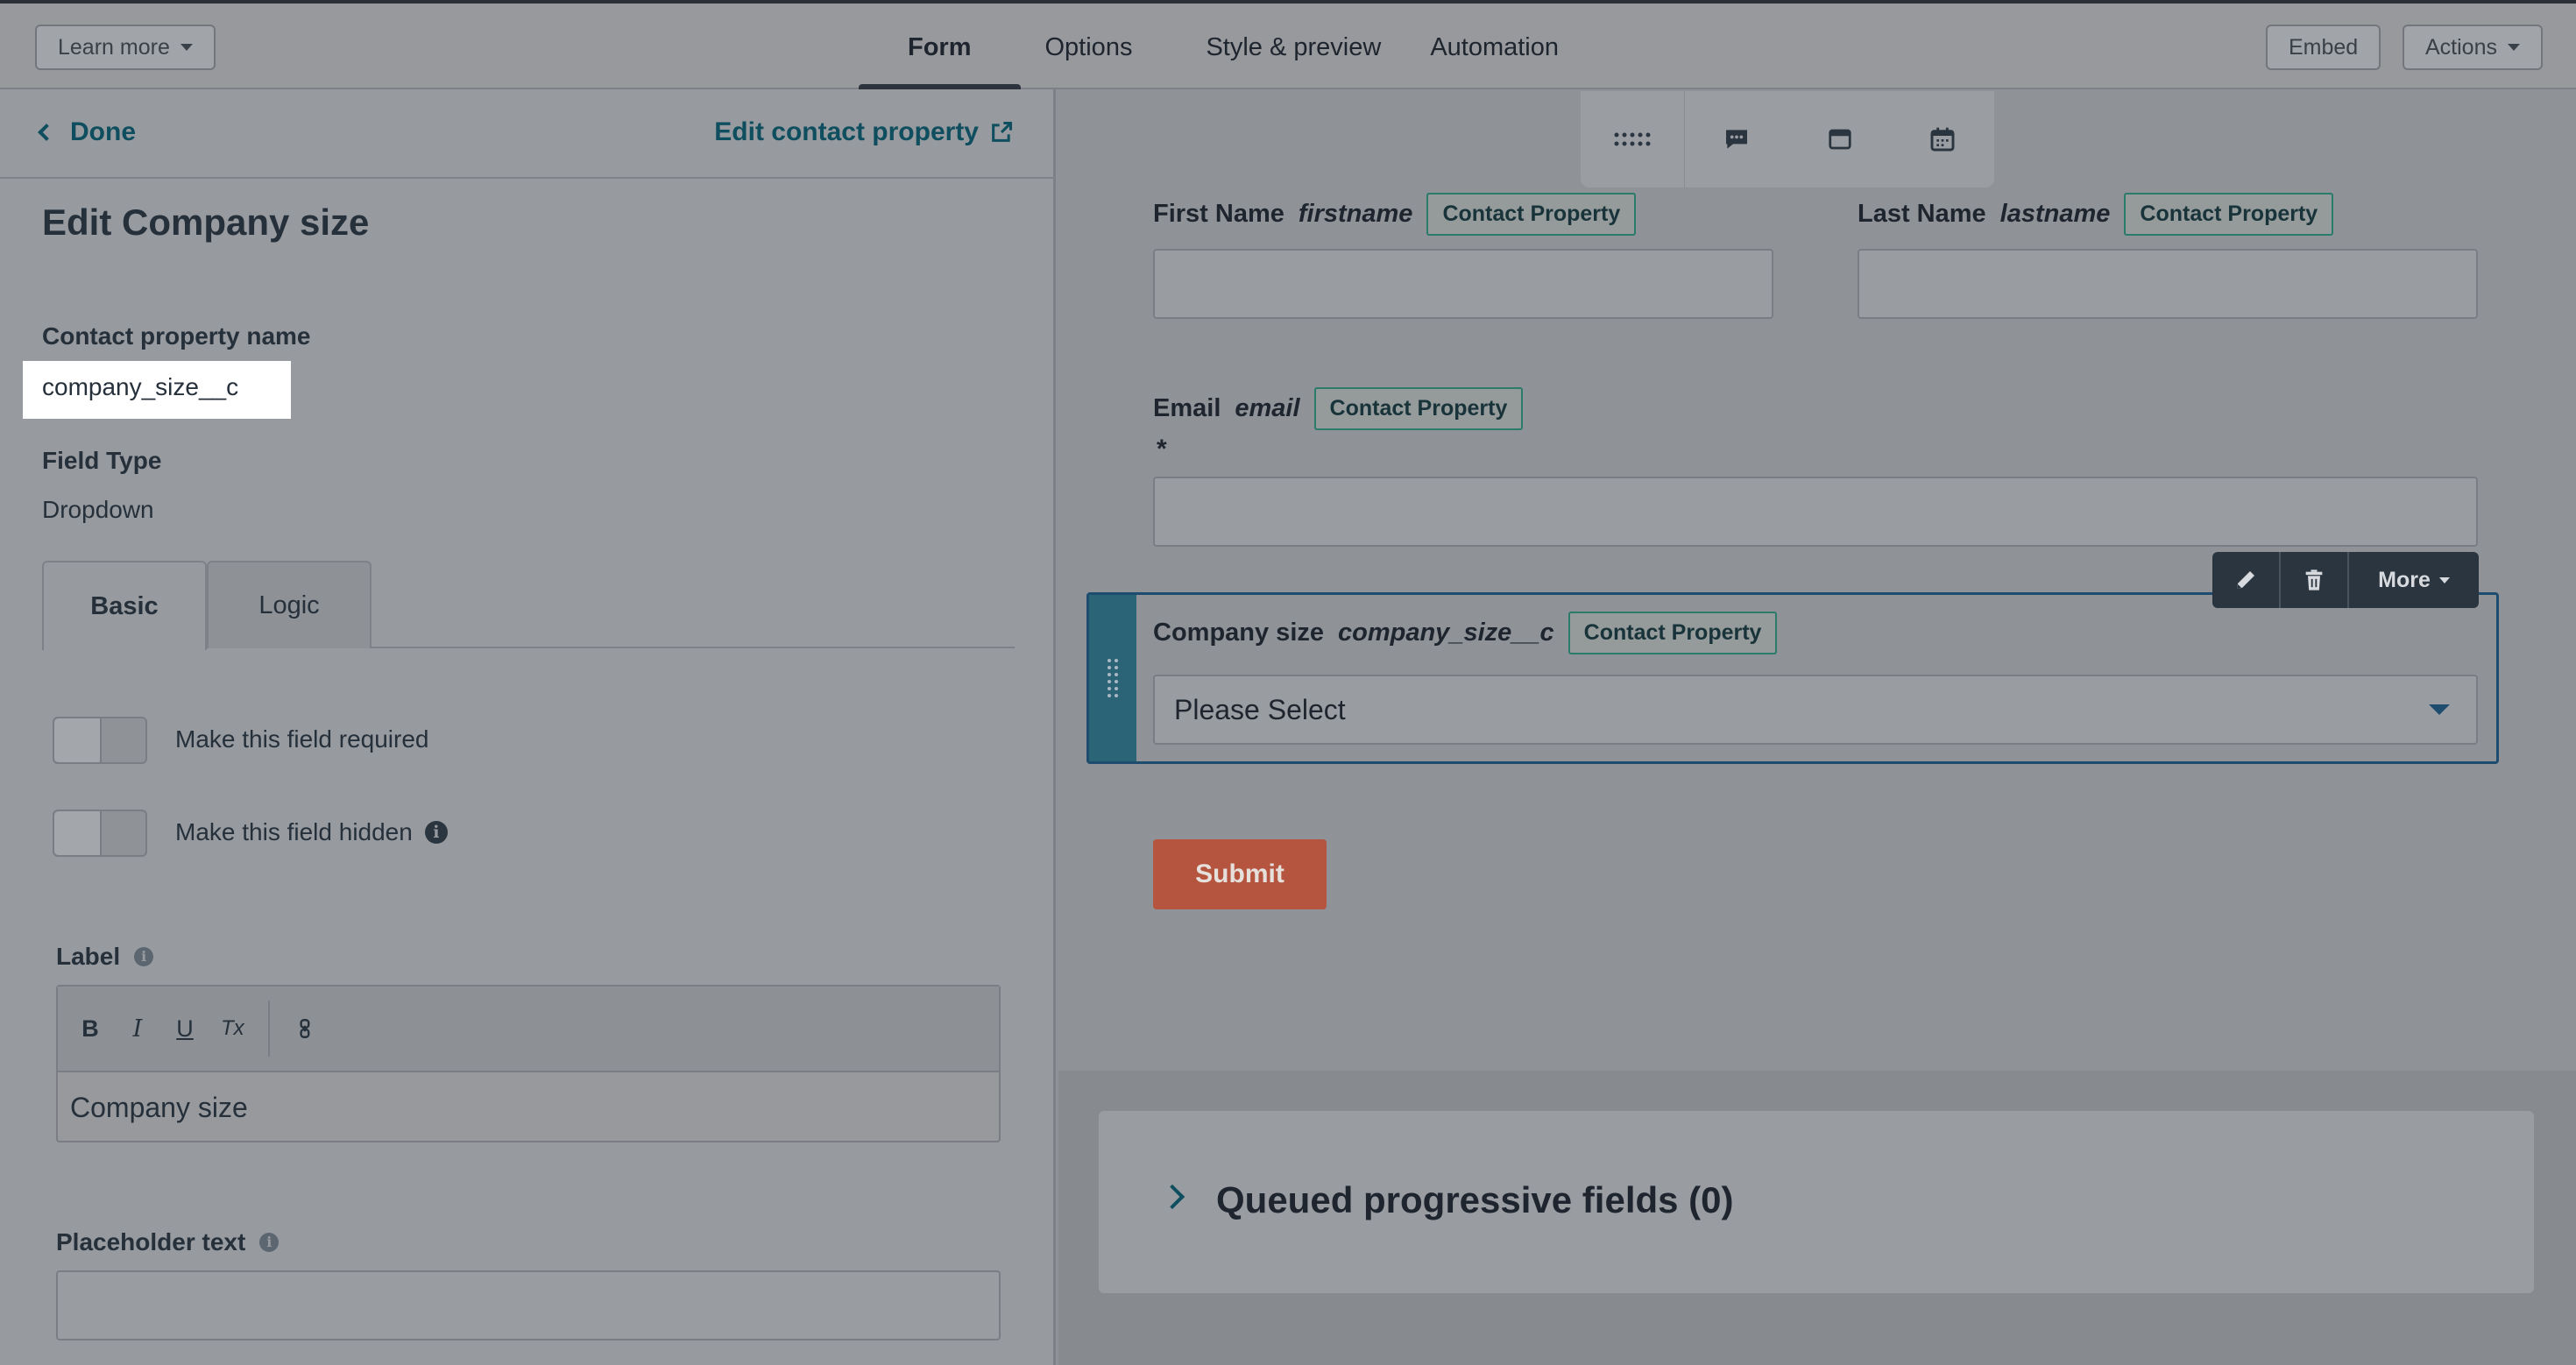  I want to click on label-heading: Label i, so click(105, 957).